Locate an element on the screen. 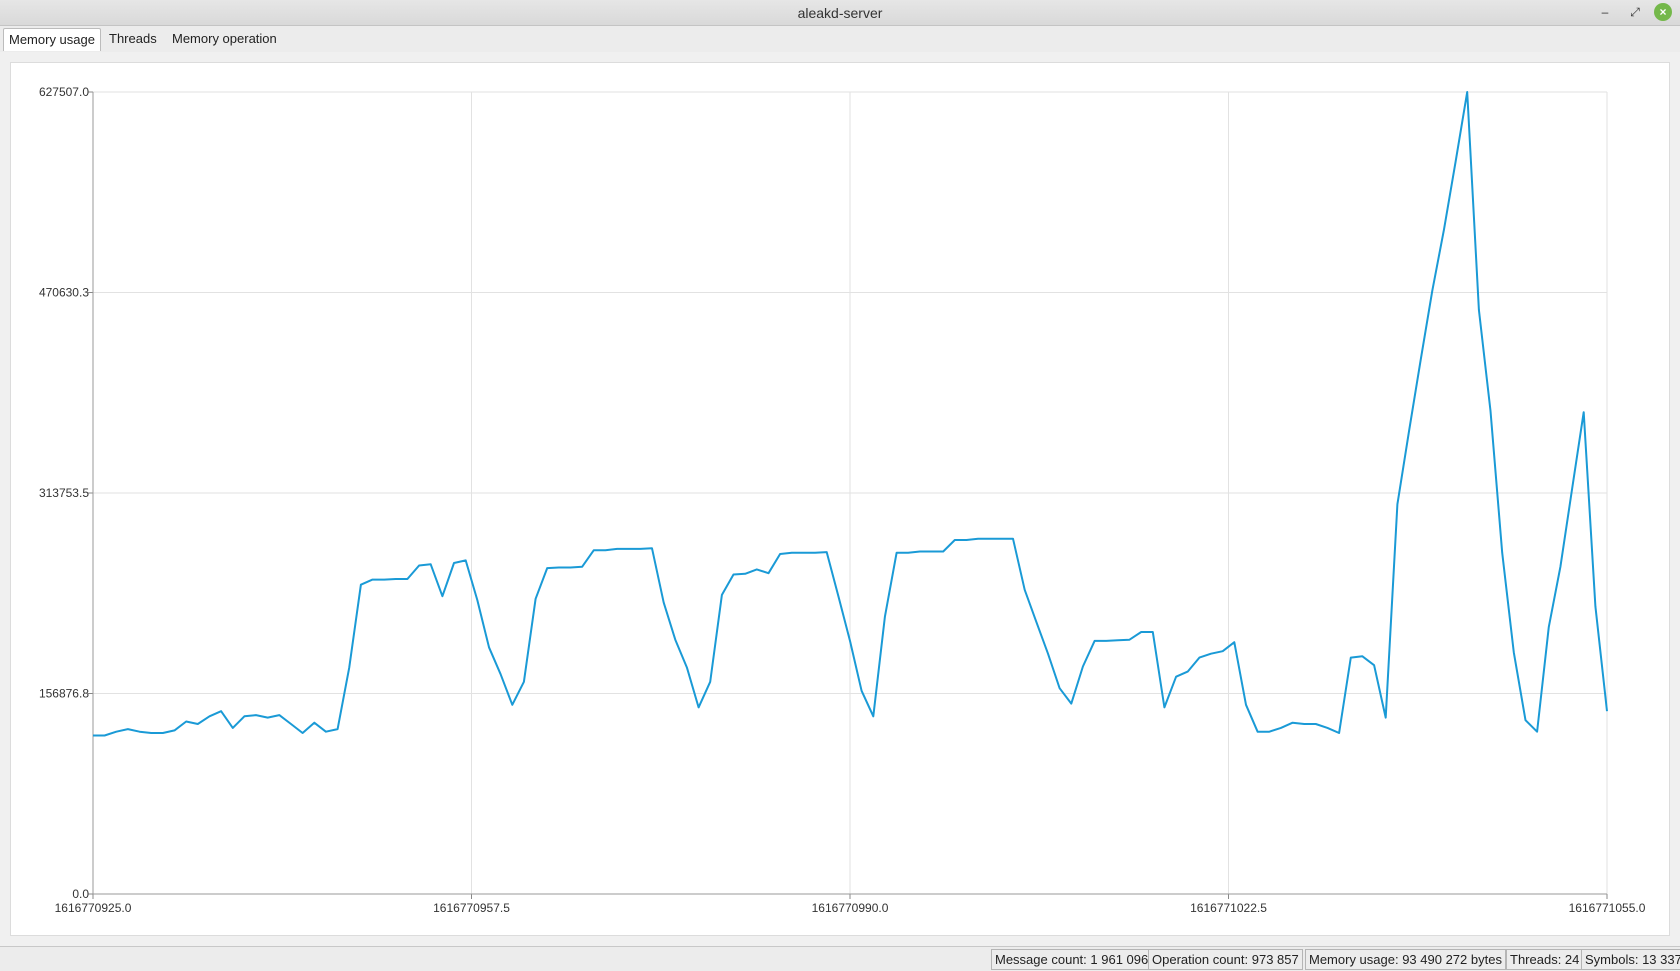 Image resolution: width=1680 pixels, height=971 pixels. status-message-count: Message count: 1 961 096 is located at coordinates (1072, 959).